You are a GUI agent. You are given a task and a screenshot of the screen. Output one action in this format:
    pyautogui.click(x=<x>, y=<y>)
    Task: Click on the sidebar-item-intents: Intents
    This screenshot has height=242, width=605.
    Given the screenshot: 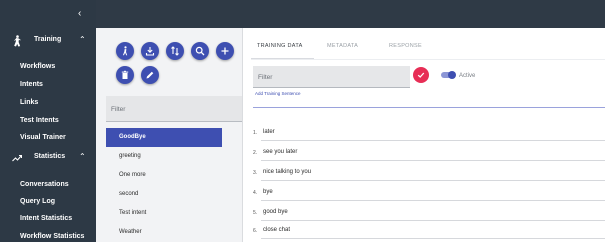 What is the action you would take?
    pyautogui.click(x=31, y=84)
    